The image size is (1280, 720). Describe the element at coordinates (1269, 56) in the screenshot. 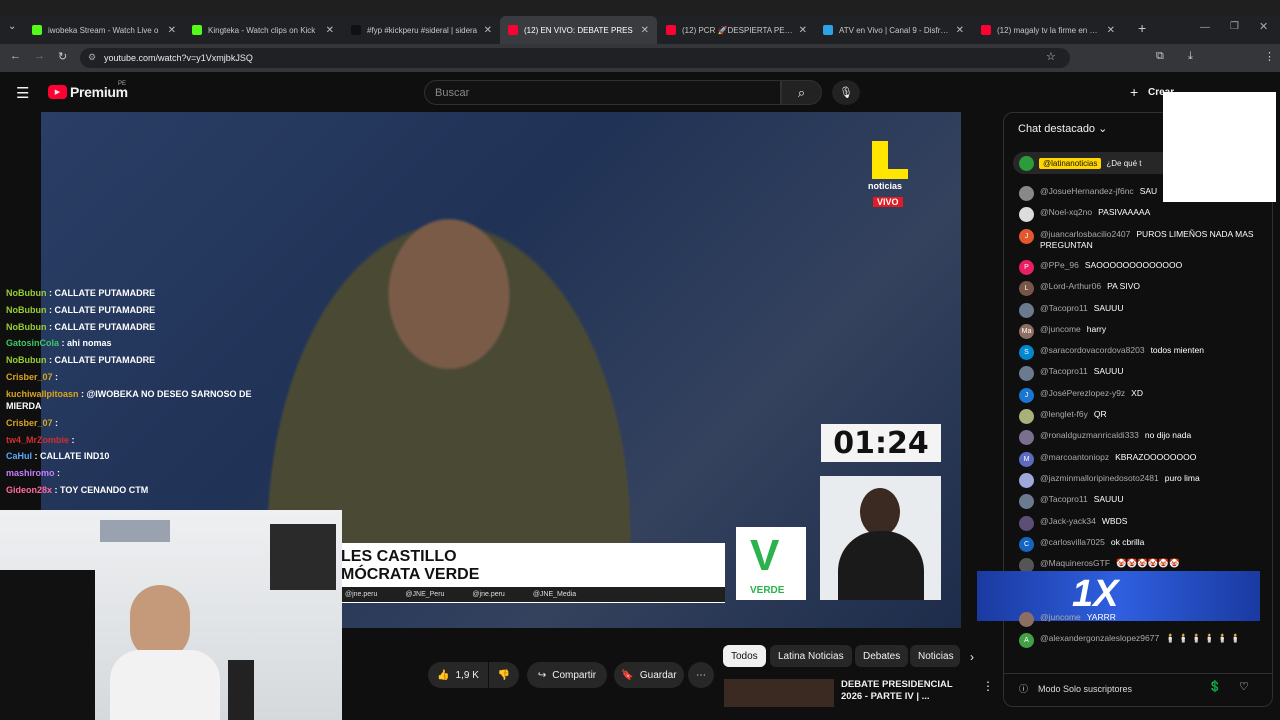

I see `menu-dots-icon: ⋮` at that location.